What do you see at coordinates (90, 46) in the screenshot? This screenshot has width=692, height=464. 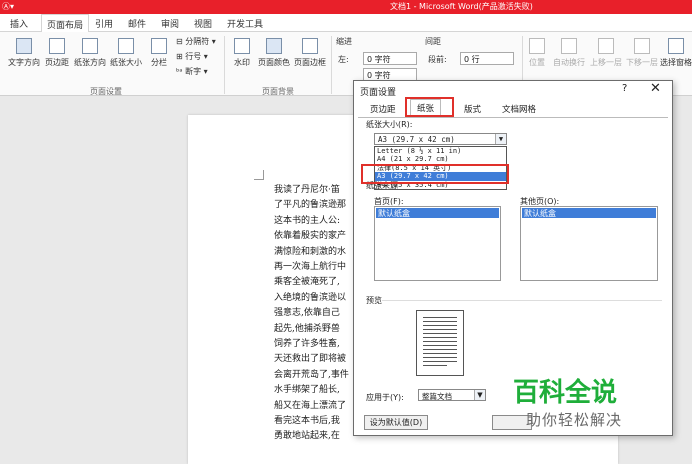 I see `orientation-icon` at bounding box center [90, 46].